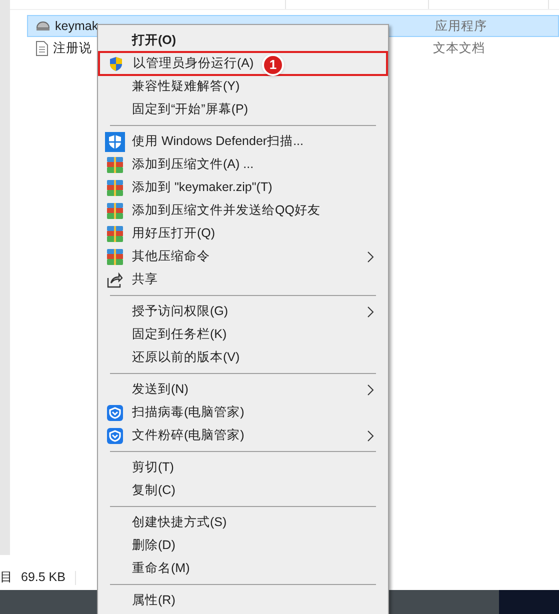  What do you see at coordinates (72, 48) in the screenshot?
I see `file-name: 注册说` at bounding box center [72, 48].